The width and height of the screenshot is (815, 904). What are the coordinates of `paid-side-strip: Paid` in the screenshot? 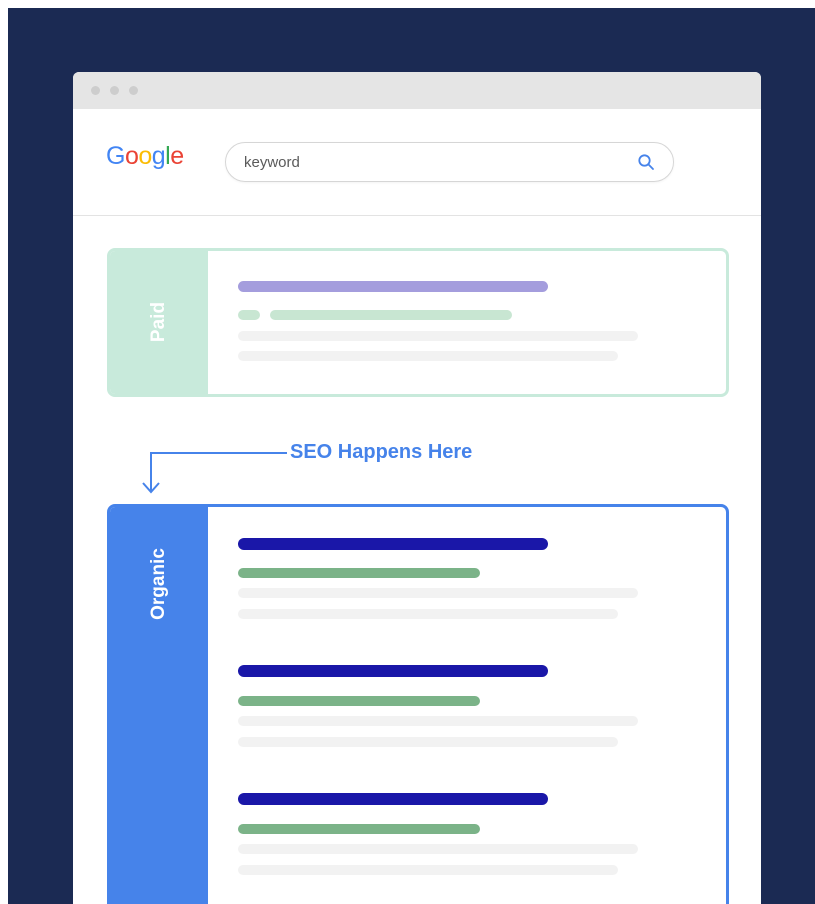 It's located at (159, 322).